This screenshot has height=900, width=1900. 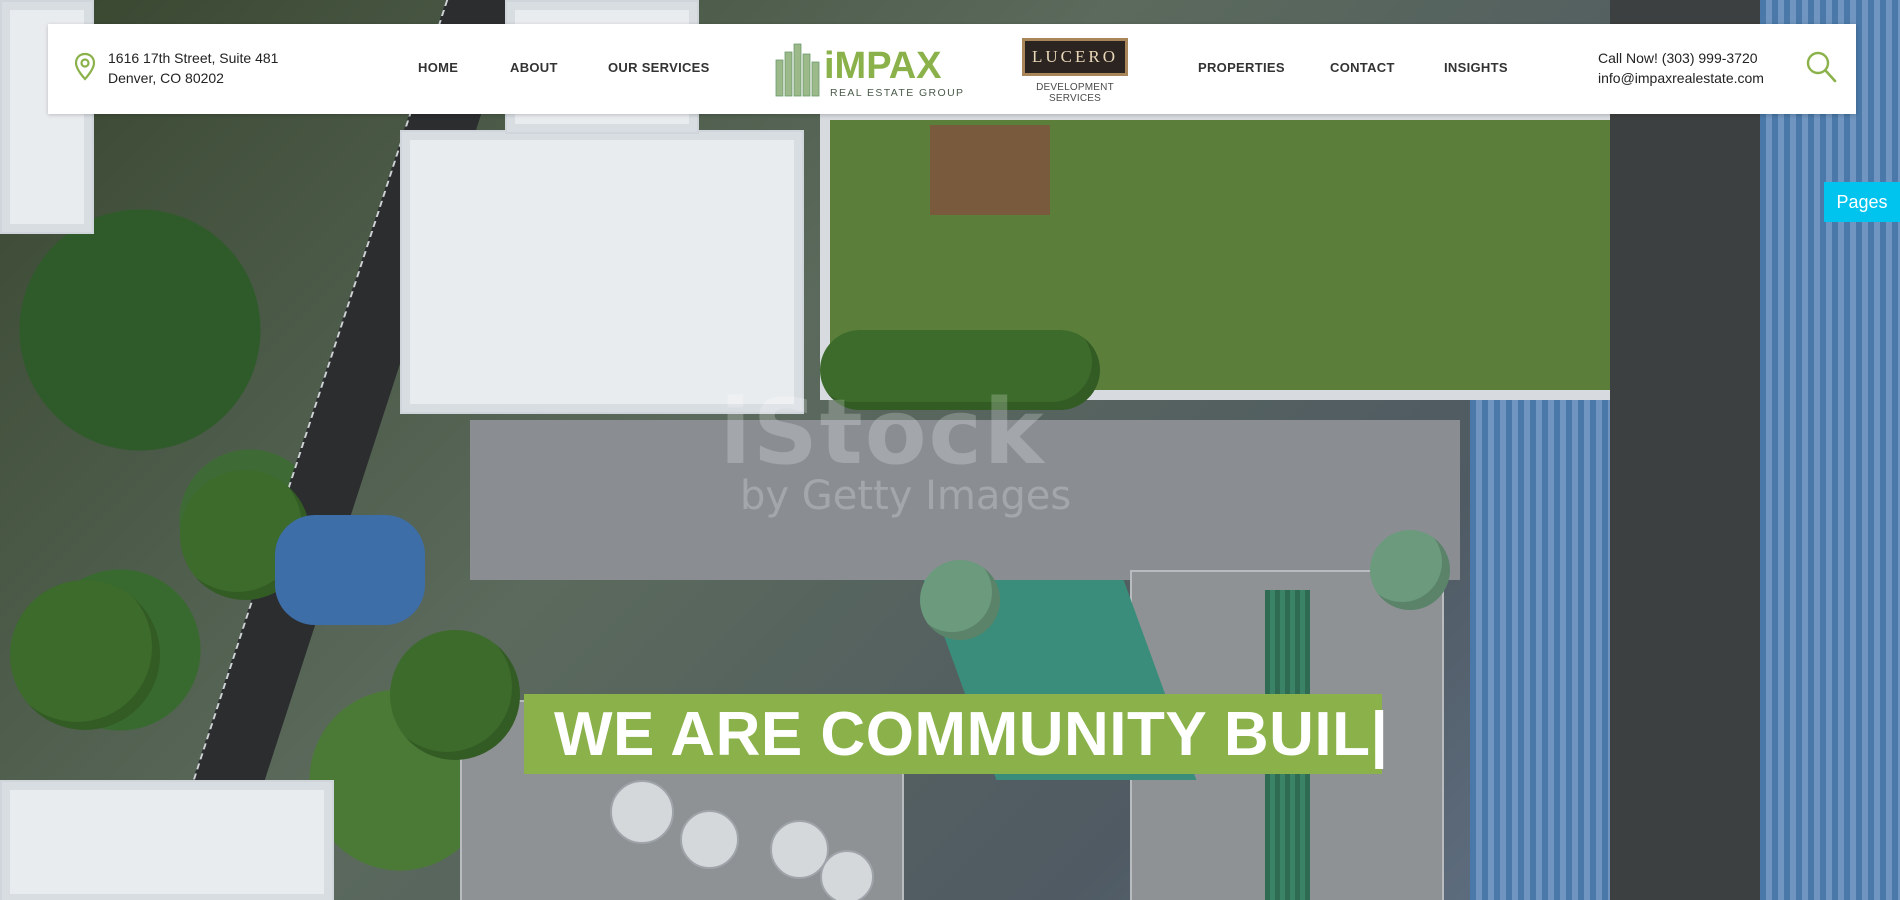 I want to click on rooftop-deck, so click(x=990, y=170).